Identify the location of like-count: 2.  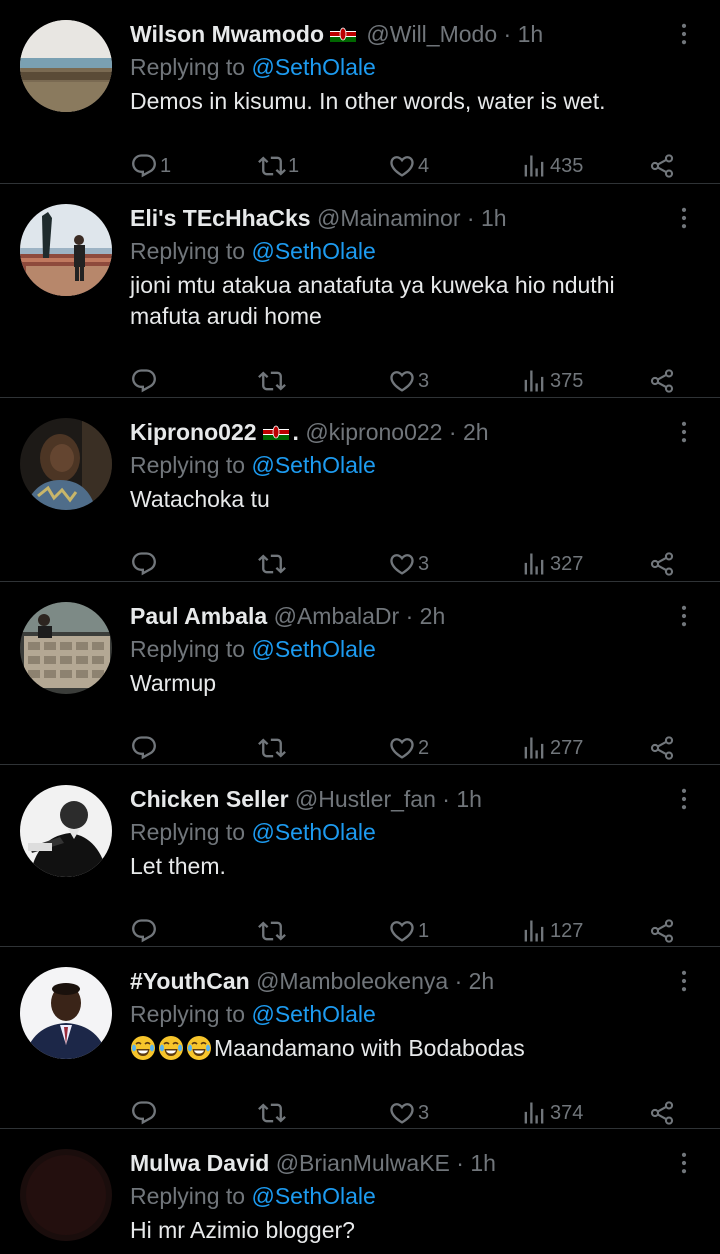
(424, 747).